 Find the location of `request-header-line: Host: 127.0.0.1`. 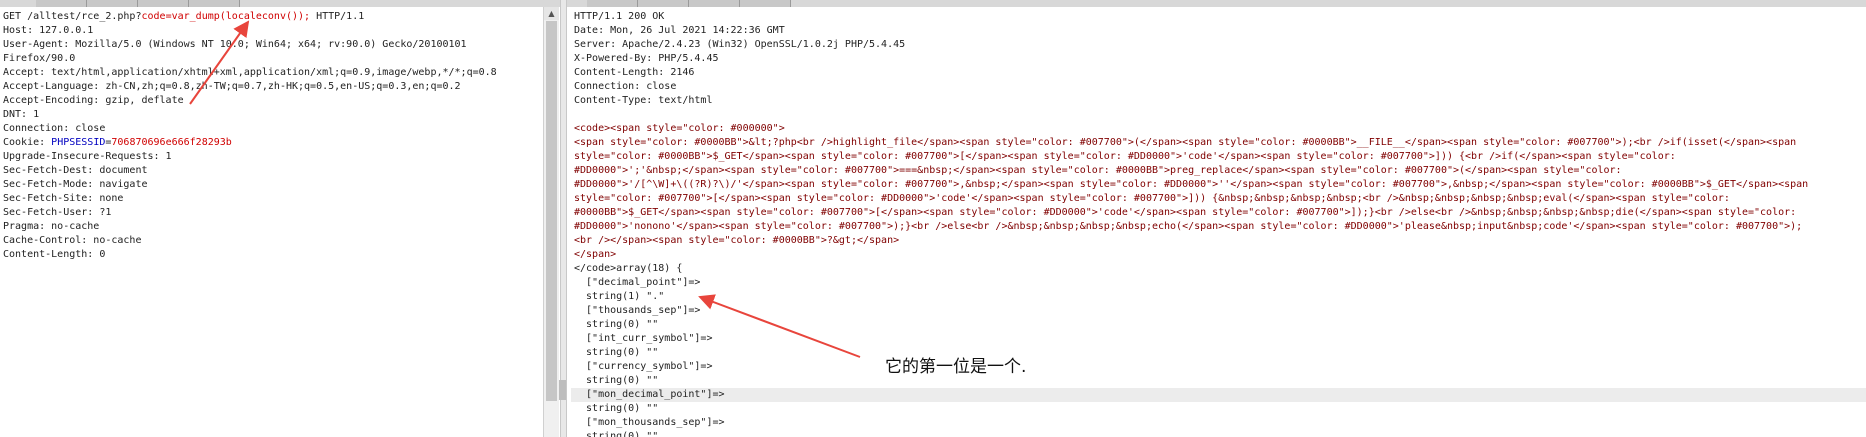

request-header-line: Host: 127.0.0.1 is located at coordinates (48, 30).